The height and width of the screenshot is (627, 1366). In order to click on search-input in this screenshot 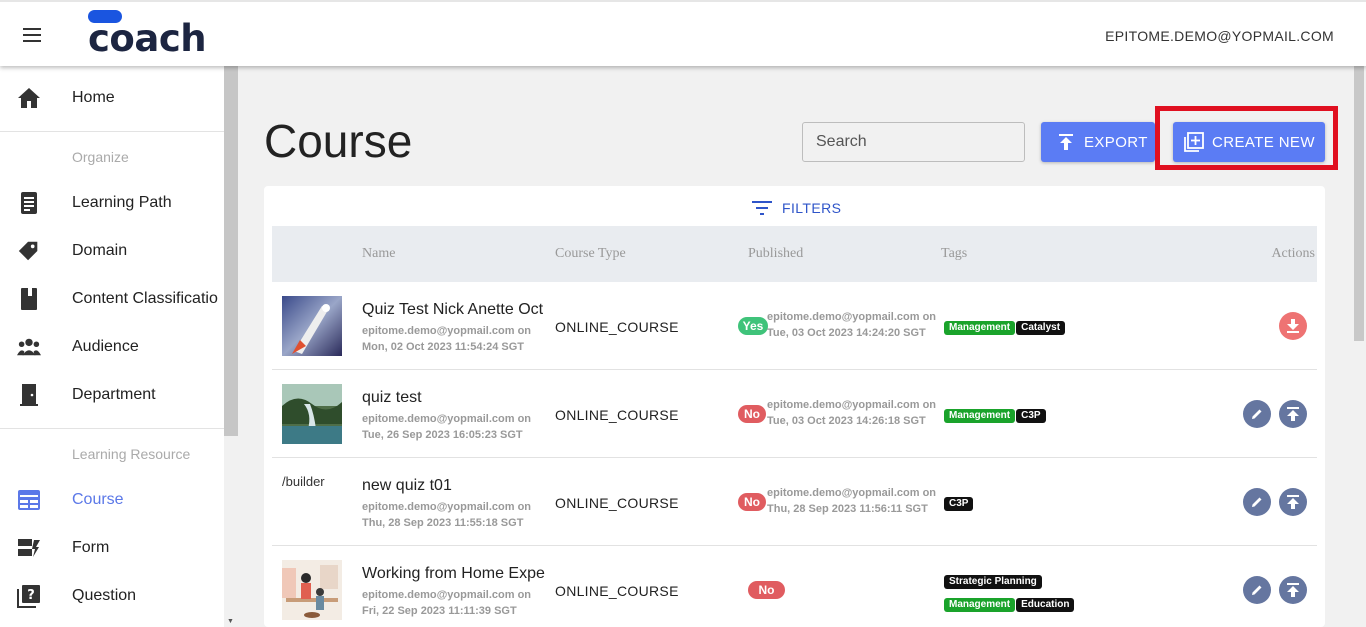, I will do `click(913, 142)`.